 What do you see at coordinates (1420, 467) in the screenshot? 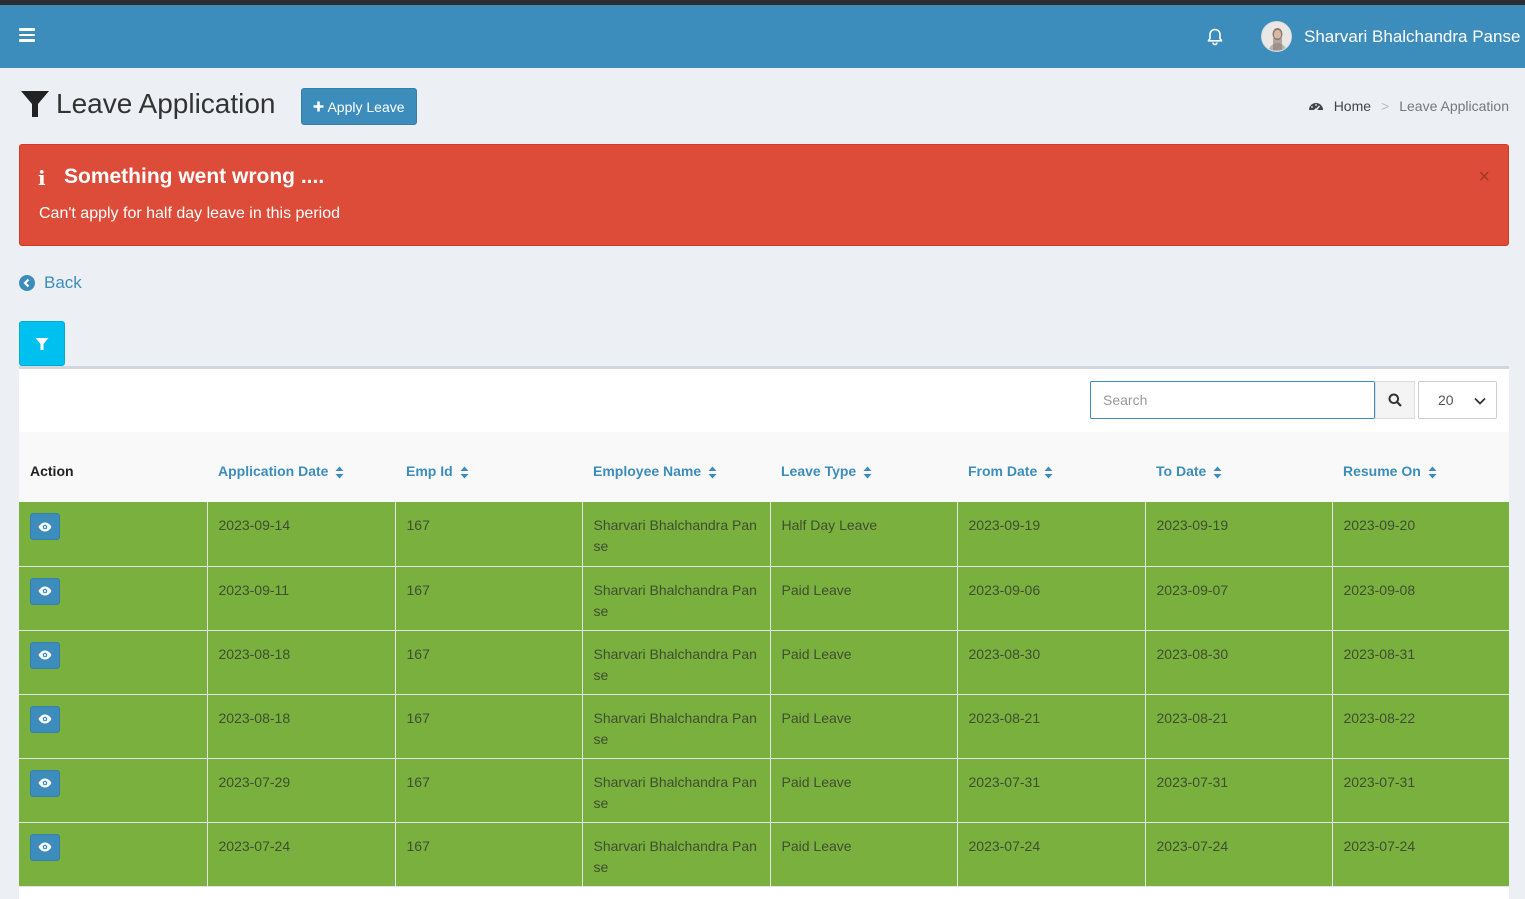
I see `column-header-resume-on: Resume On` at bounding box center [1420, 467].